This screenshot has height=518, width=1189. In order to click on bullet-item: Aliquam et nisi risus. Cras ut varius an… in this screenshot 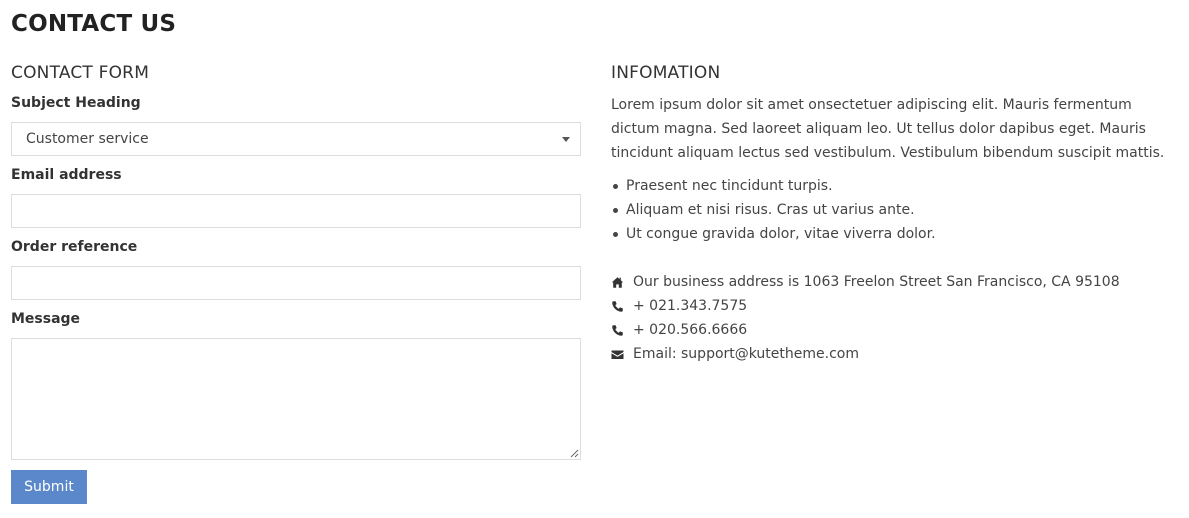, I will do `click(896, 210)`.